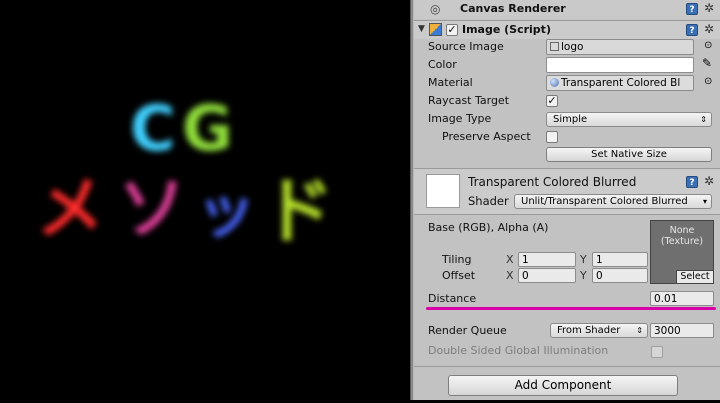  I want to click on render-queue-field: 3000, so click(682, 330).